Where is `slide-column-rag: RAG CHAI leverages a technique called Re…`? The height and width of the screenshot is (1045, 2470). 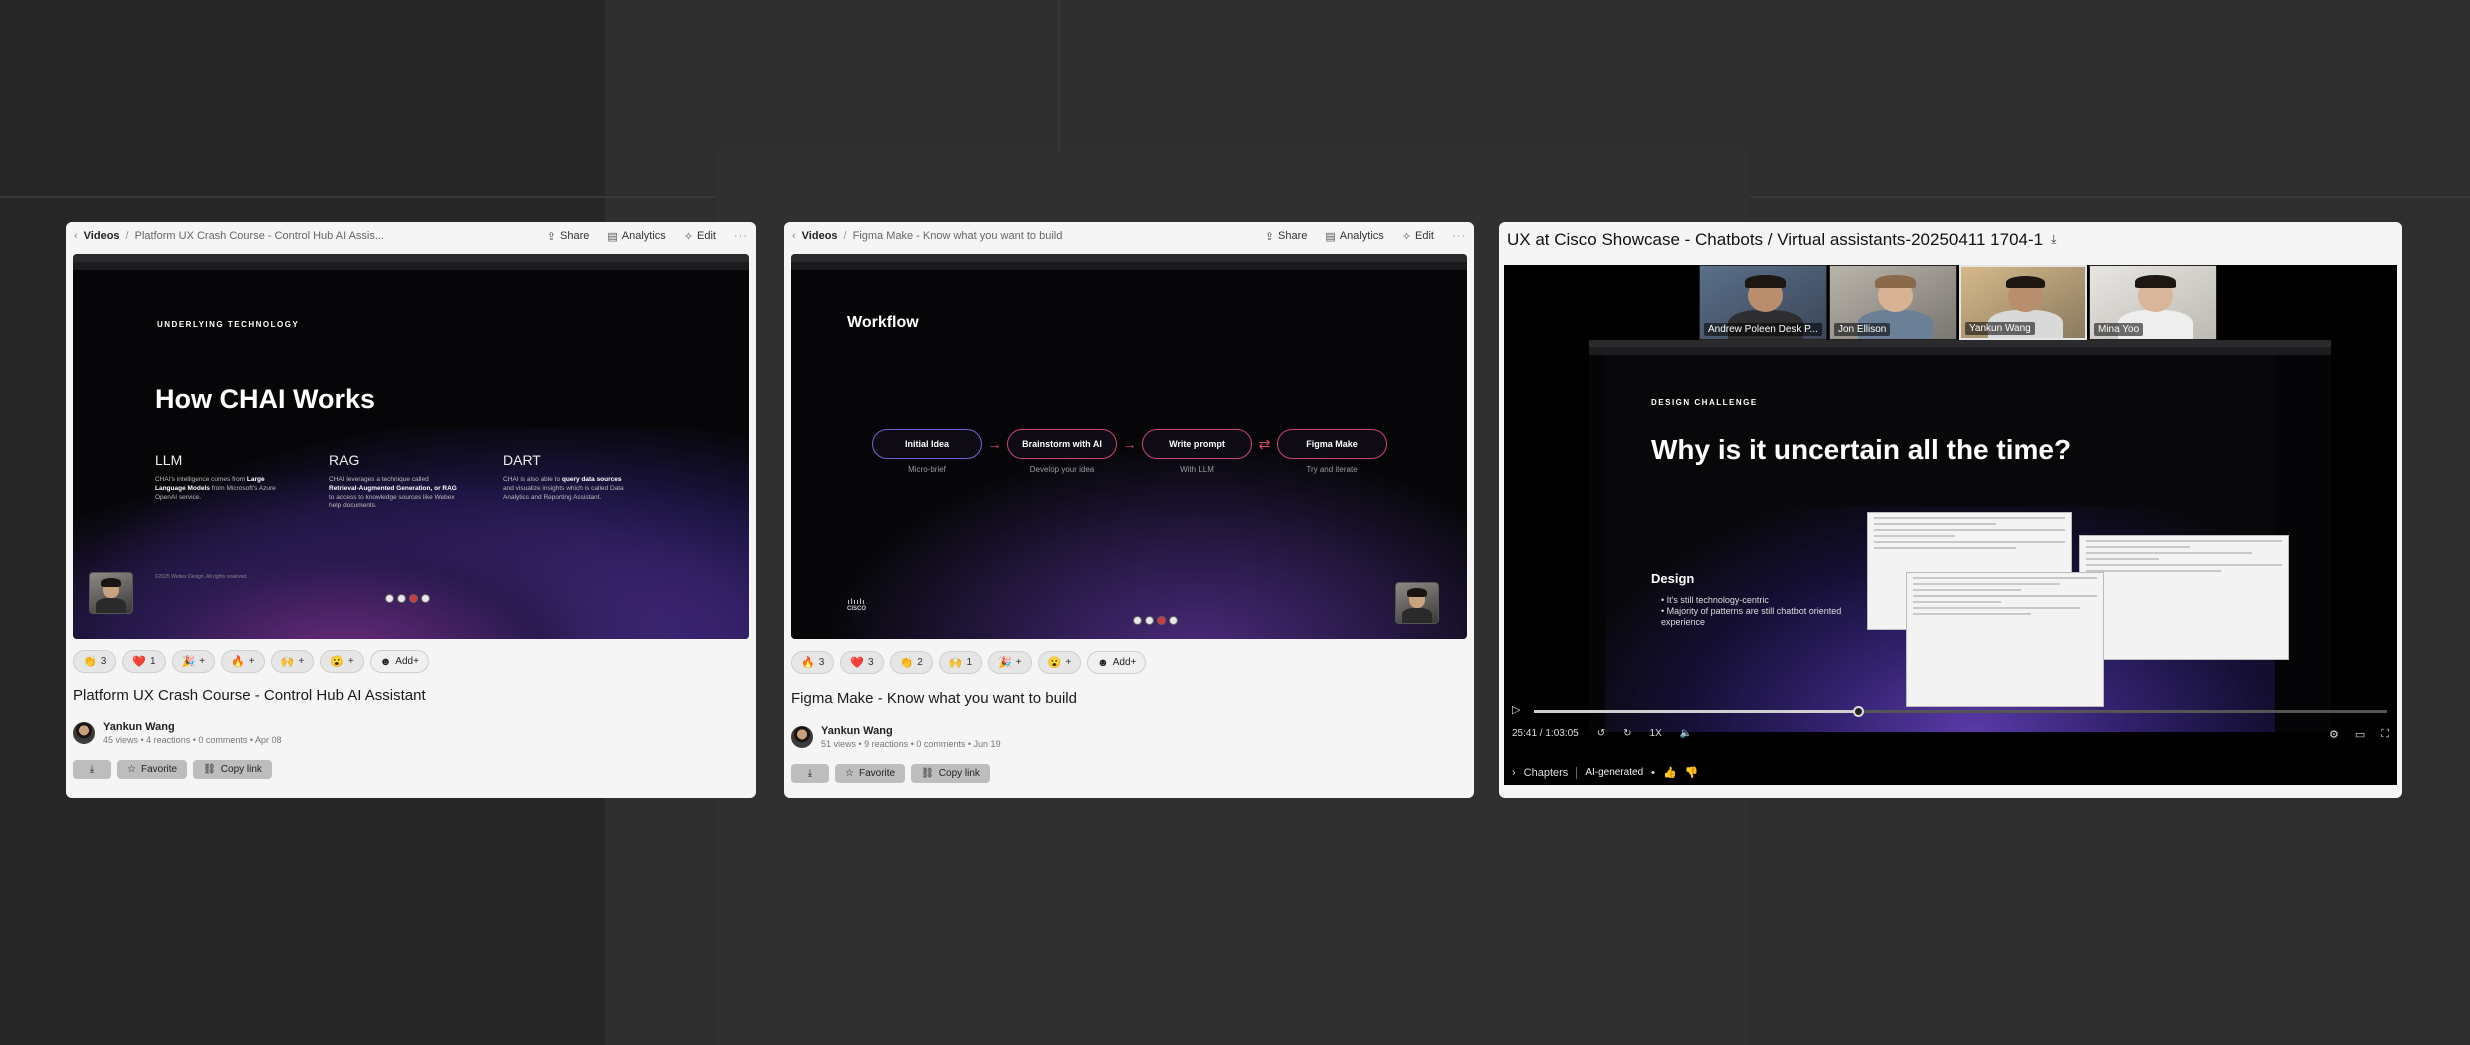 slide-column-rag: RAG CHAI leverages a technique called Re… is located at coordinates (394, 481).